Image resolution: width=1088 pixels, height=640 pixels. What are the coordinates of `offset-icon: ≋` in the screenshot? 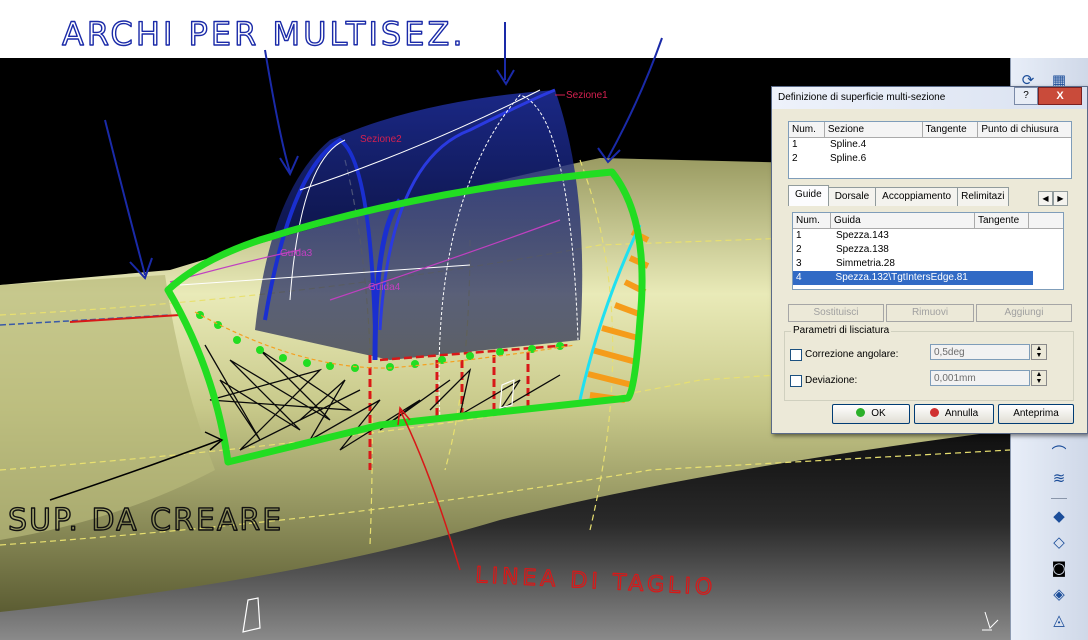 It's located at (1059, 478).